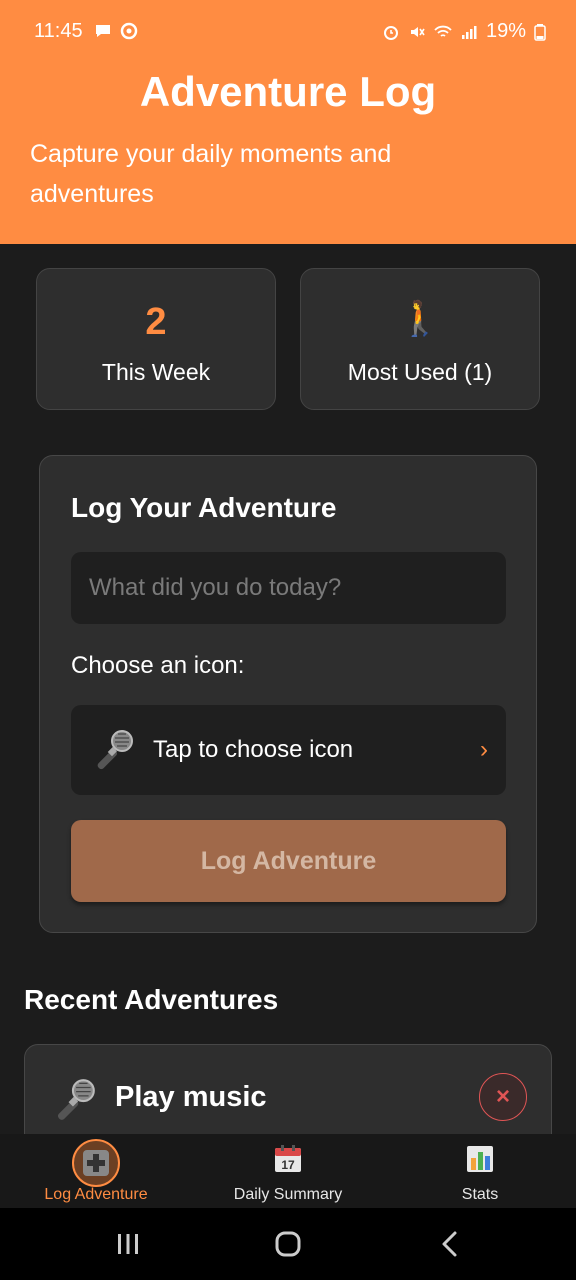  What do you see at coordinates (443, 31) in the screenshot?
I see `wifi-icon` at bounding box center [443, 31].